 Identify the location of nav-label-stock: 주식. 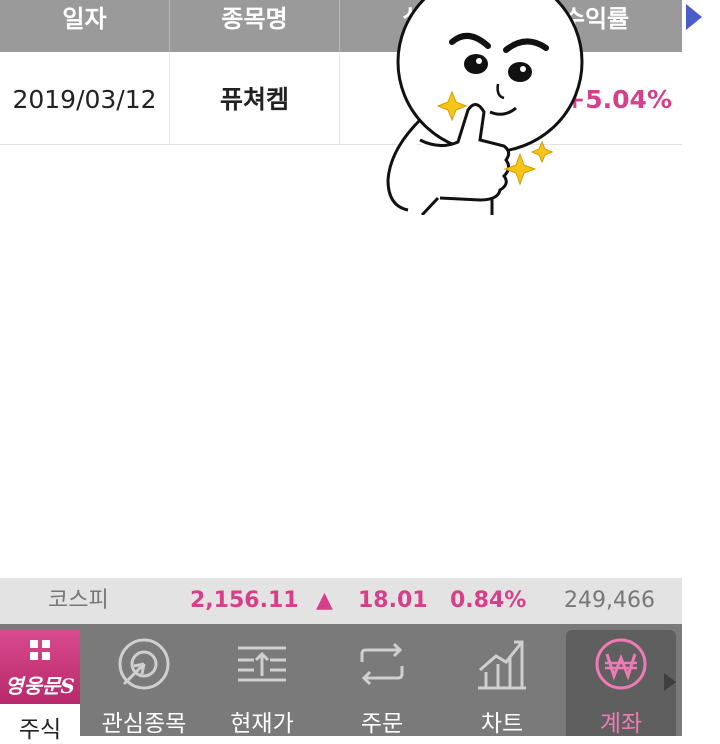
(40, 730).